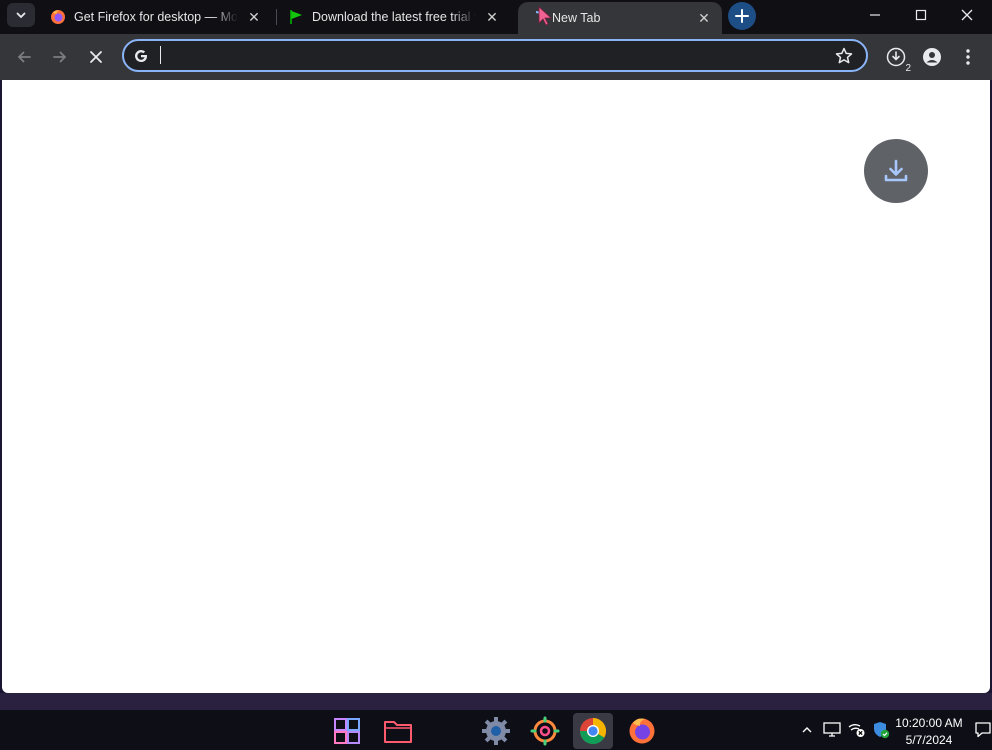 Image resolution: width=992 pixels, height=750 pixels. I want to click on tab-free-trial: Download the latest free trial version ✕, so click(394, 17).